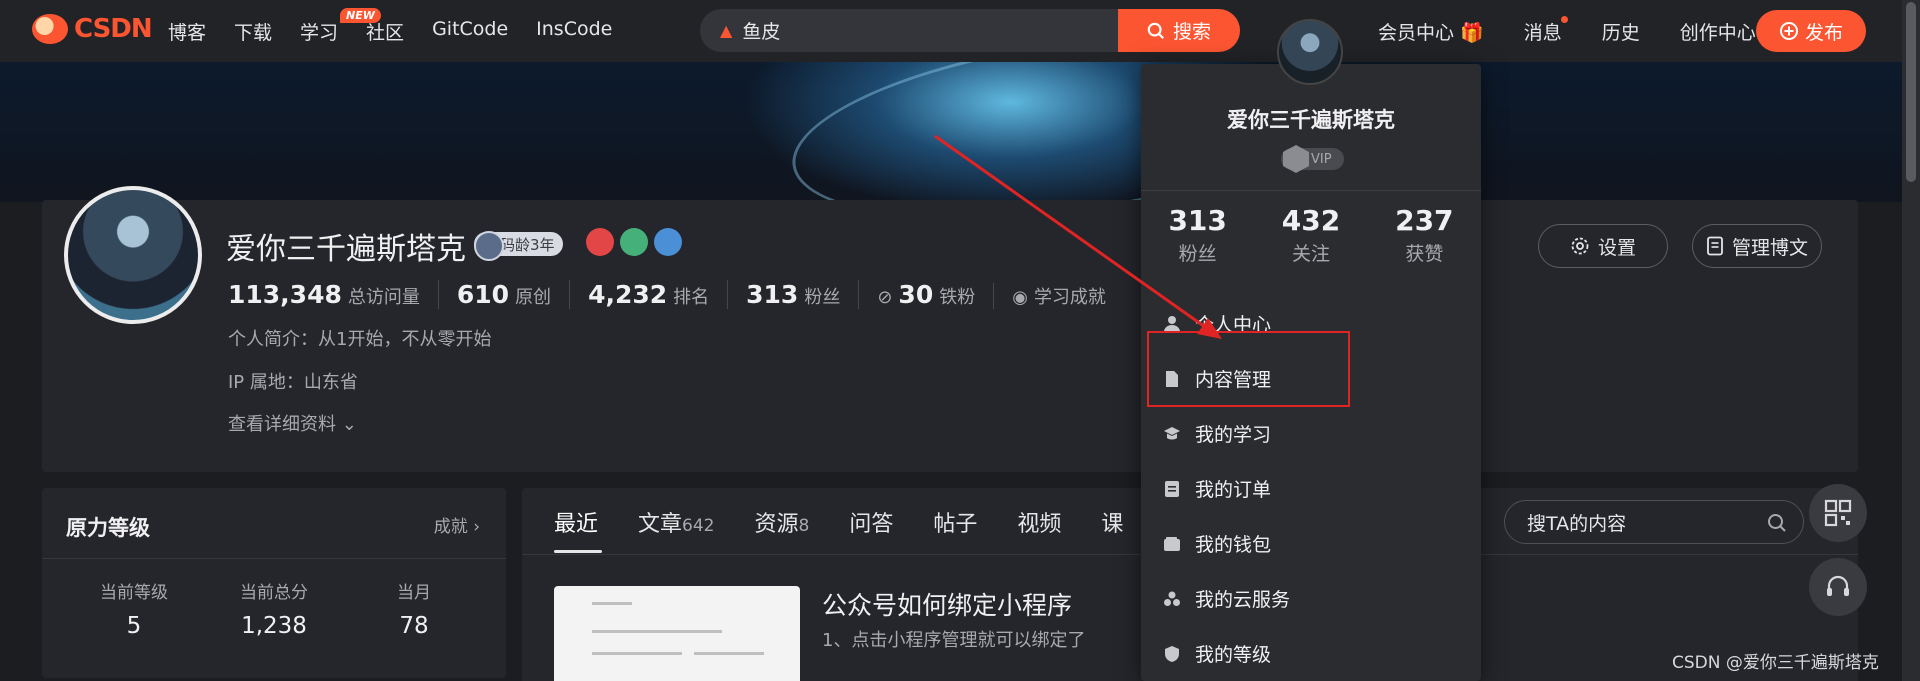  What do you see at coordinates (414, 593) in the screenshot?
I see `monthly-score-label: 当月` at bounding box center [414, 593].